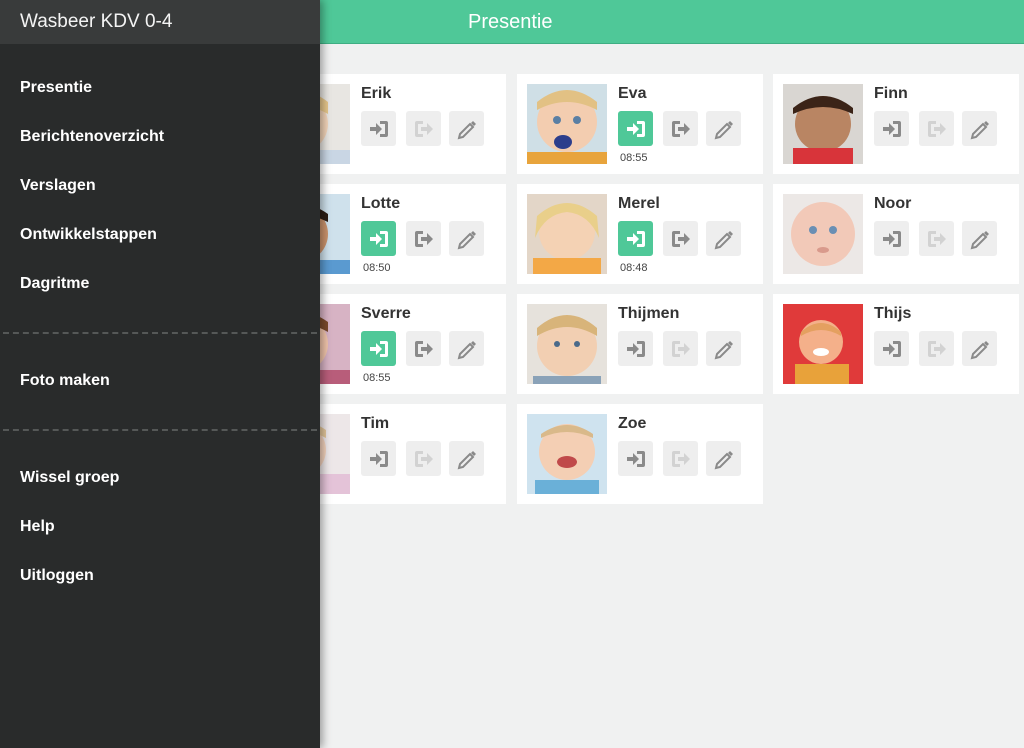 The height and width of the screenshot is (748, 1024). I want to click on child-name: Noor, so click(893, 203).